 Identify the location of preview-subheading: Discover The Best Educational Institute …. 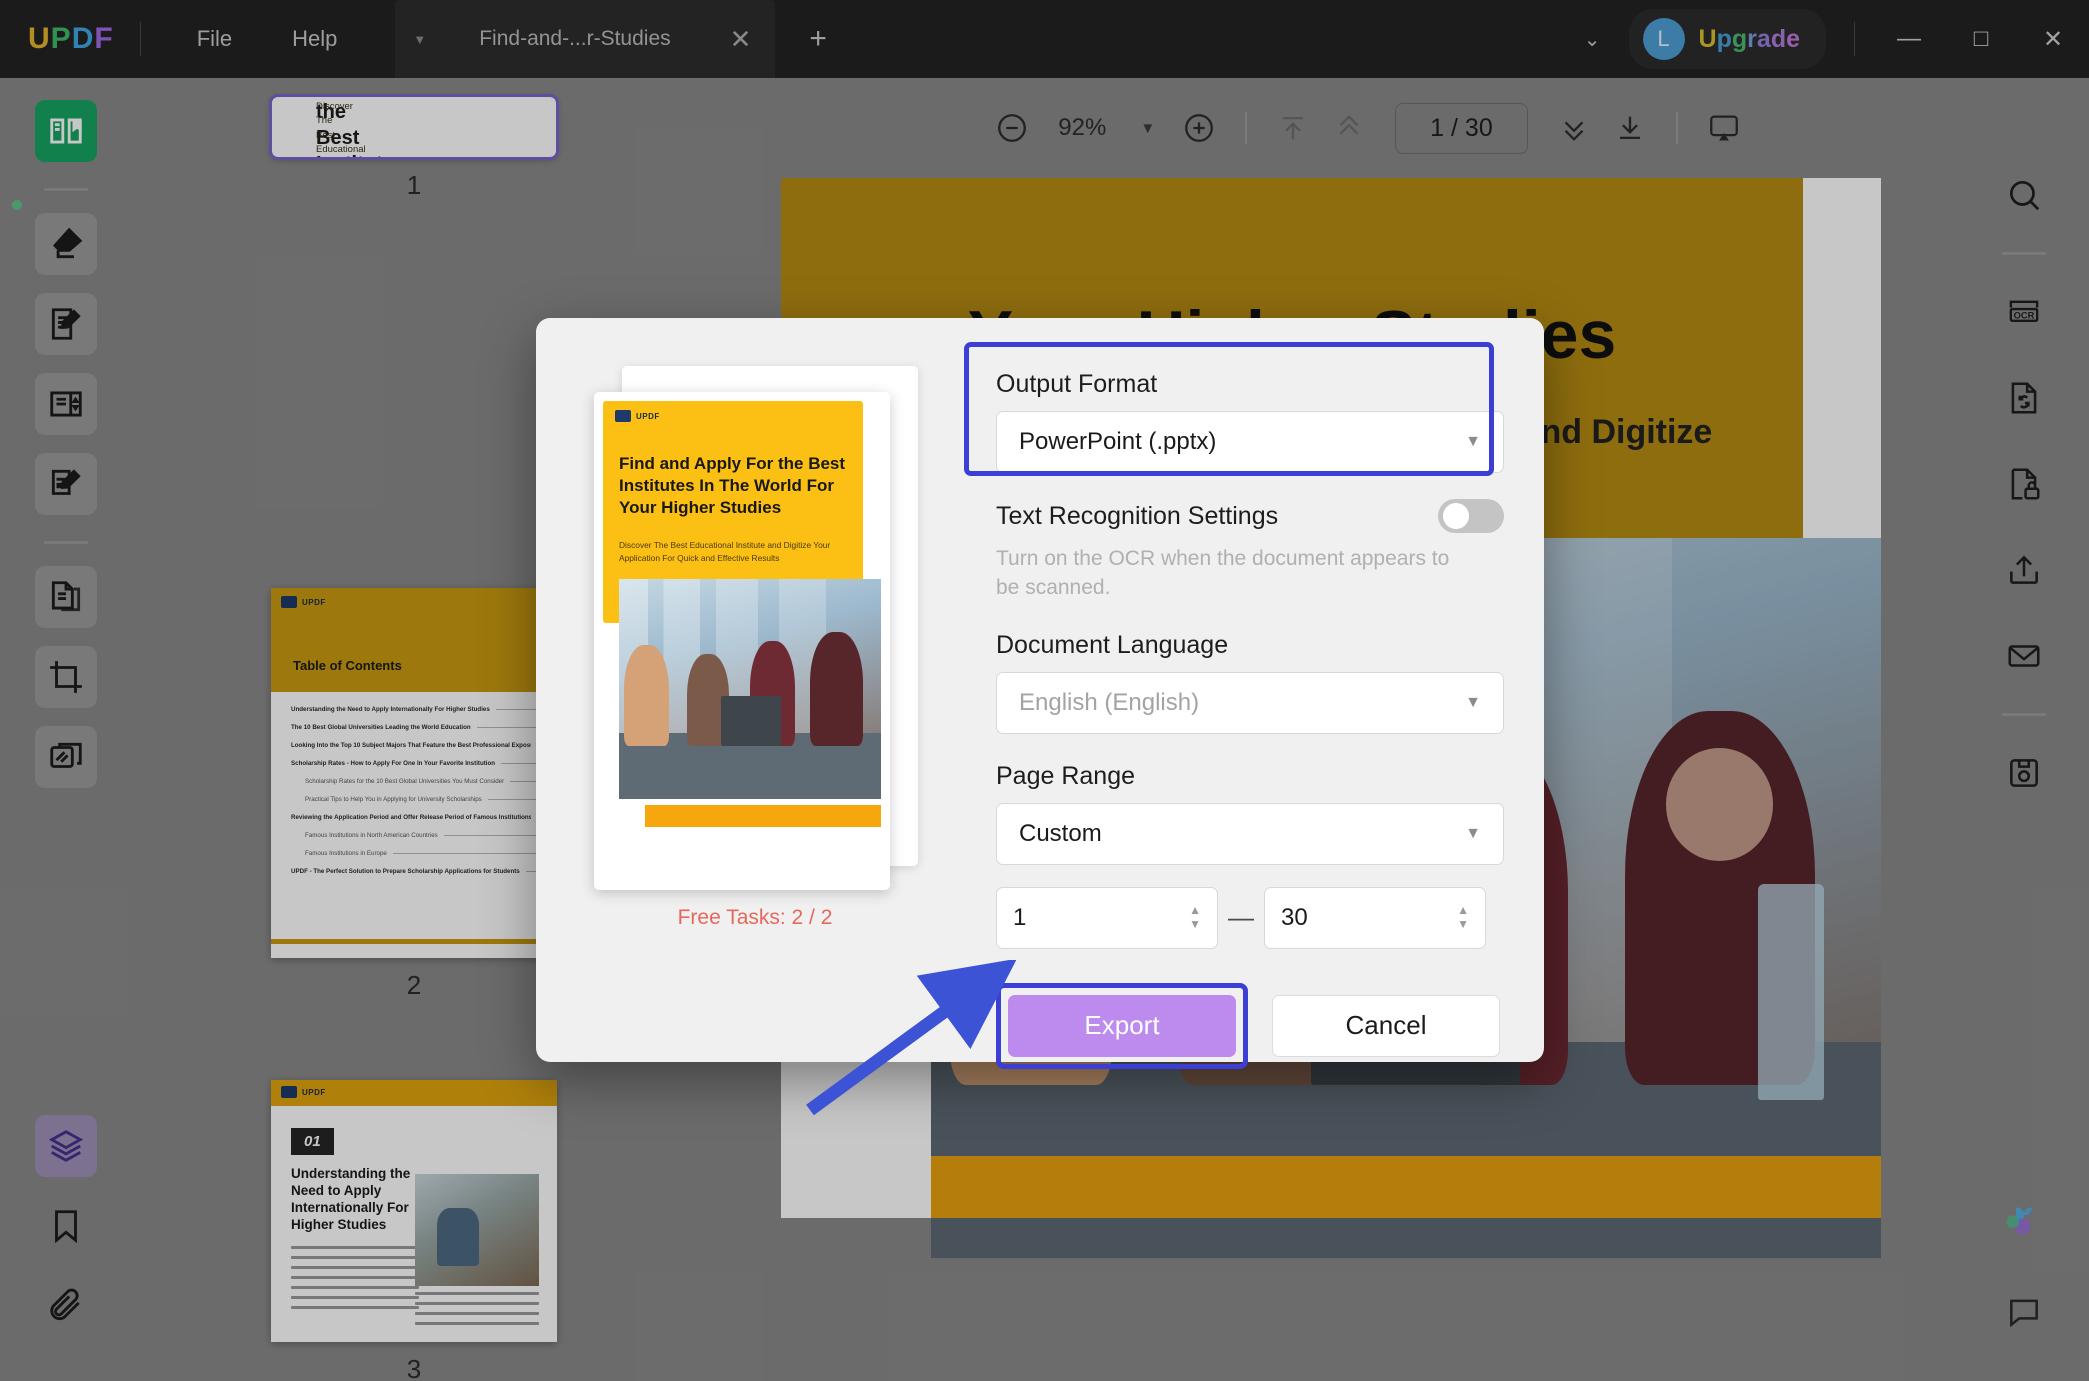
(725, 552).